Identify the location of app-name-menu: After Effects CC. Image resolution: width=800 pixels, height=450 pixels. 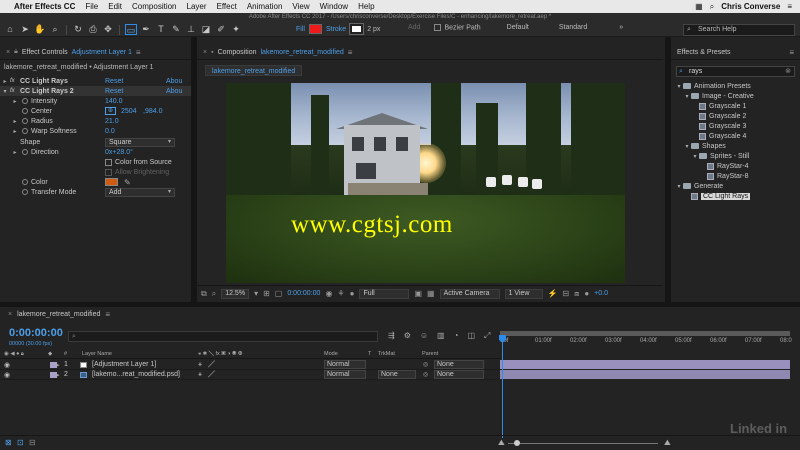
(44, 6).